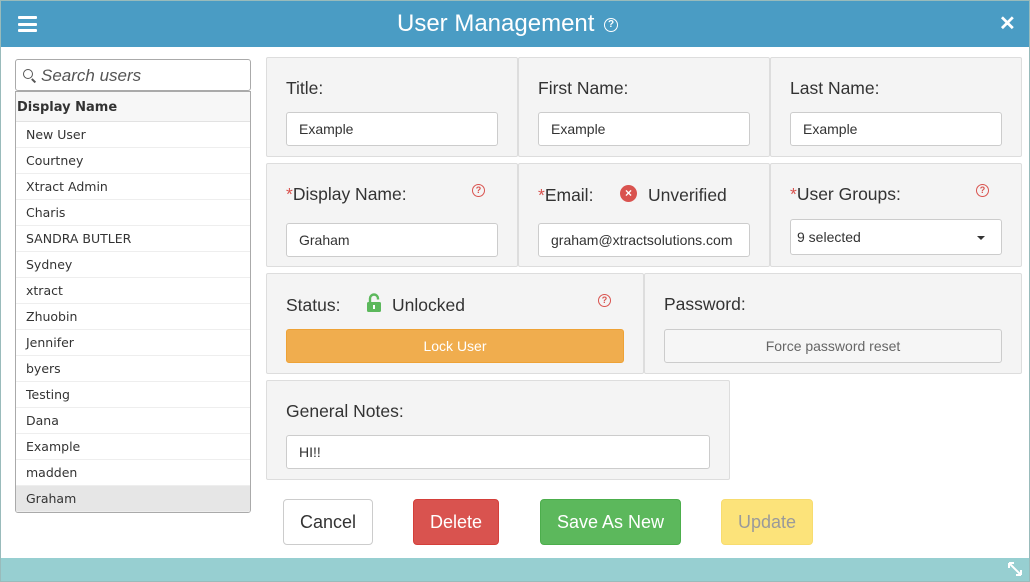 Image resolution: width=1030 pixels, height=582 pixels. What do you see at coordinates (896, 215) in the screenshot?
I see `user-groups-panel: *User Groups: ? 9 selected` at bounding box center [896, 215].